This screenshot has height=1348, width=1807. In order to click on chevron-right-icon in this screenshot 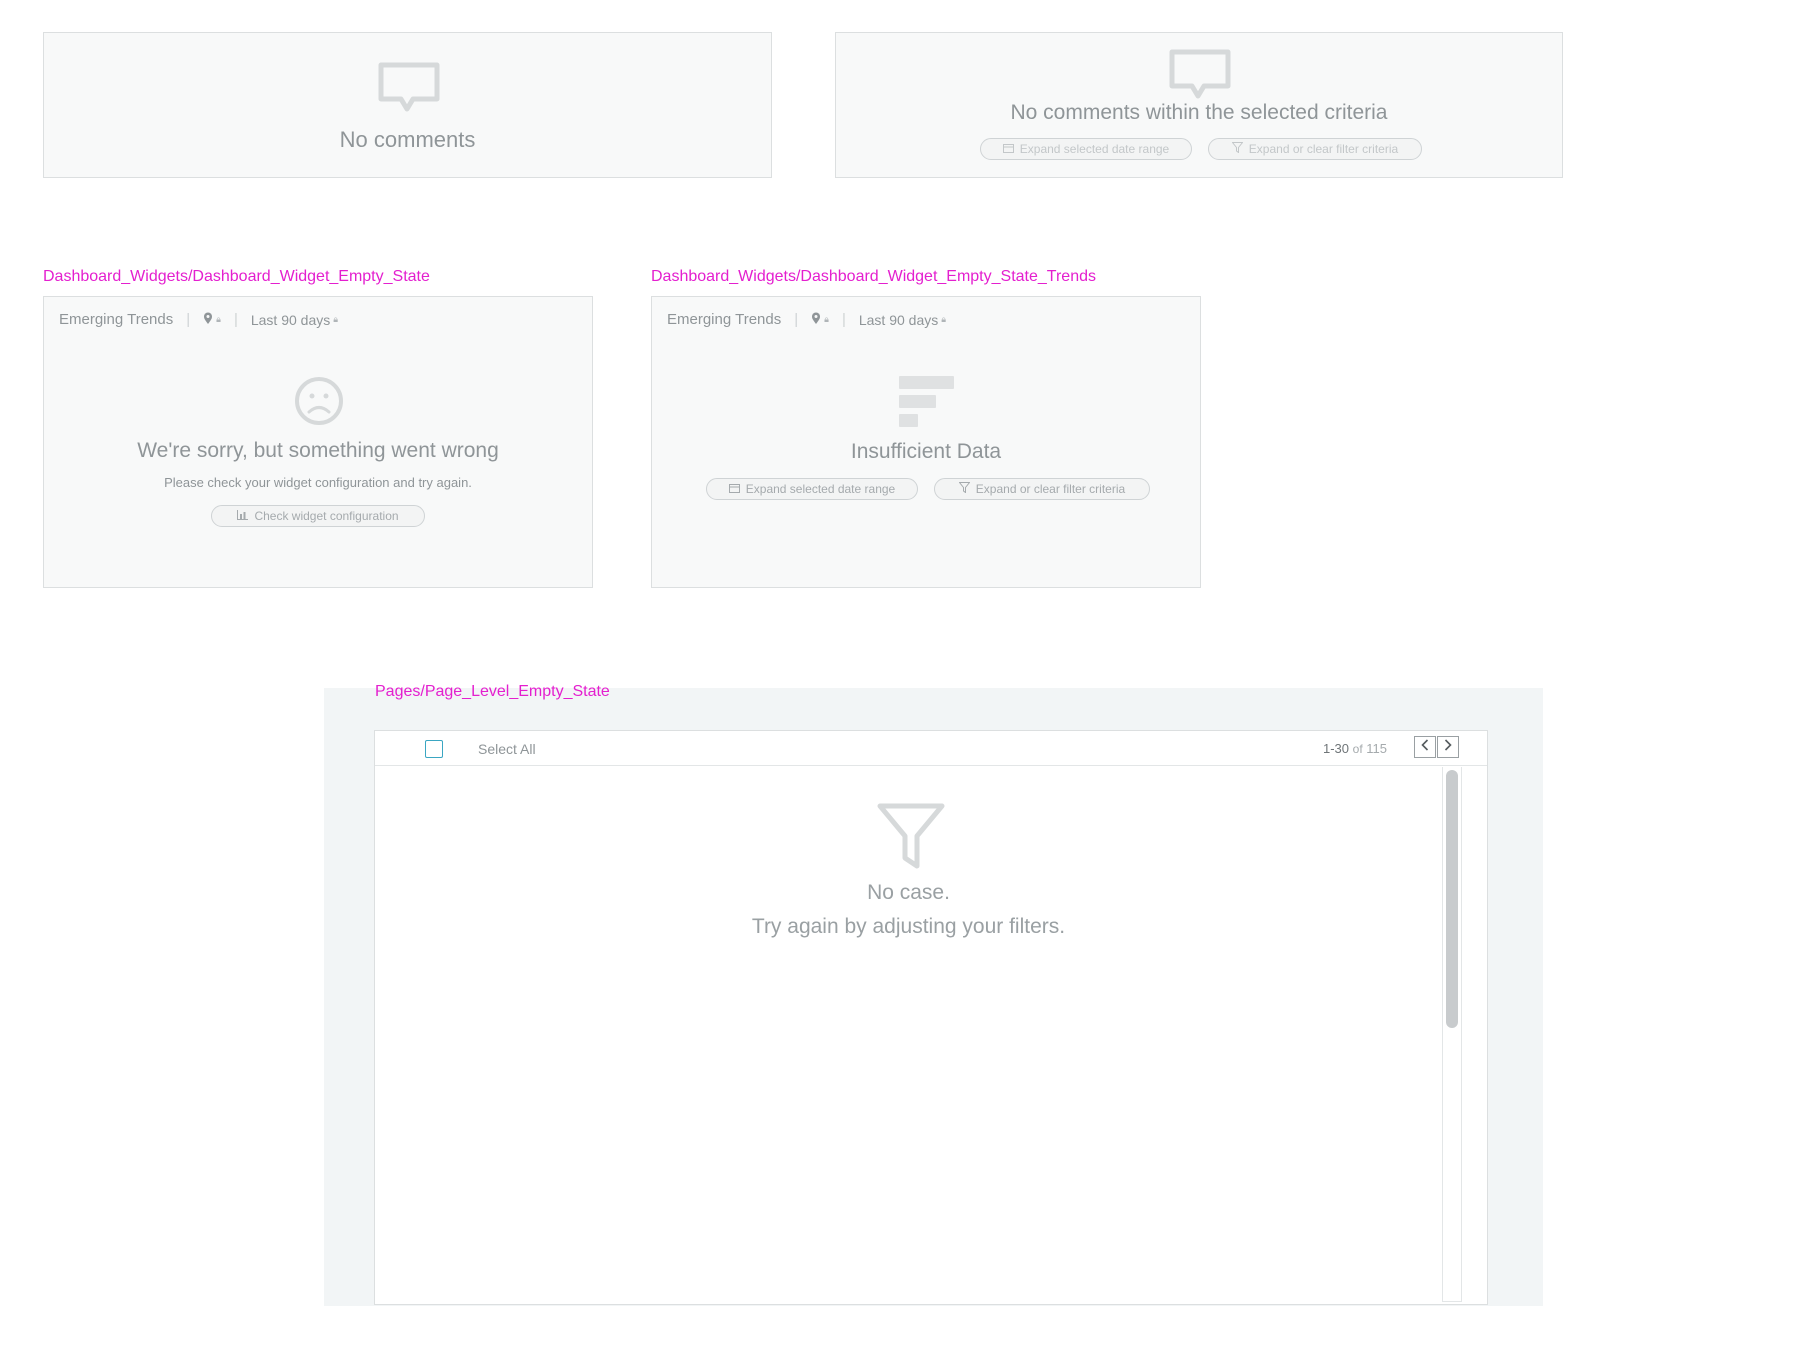, I will do `click(1448, 747)`.